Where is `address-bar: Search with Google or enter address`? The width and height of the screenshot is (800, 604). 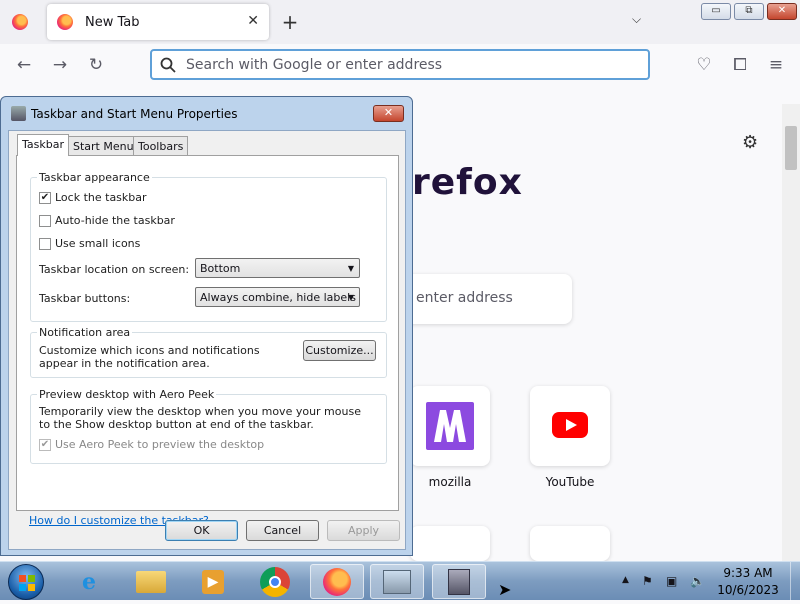
address-bar: Search with Google or enter address is located at coordinates (400, 64).